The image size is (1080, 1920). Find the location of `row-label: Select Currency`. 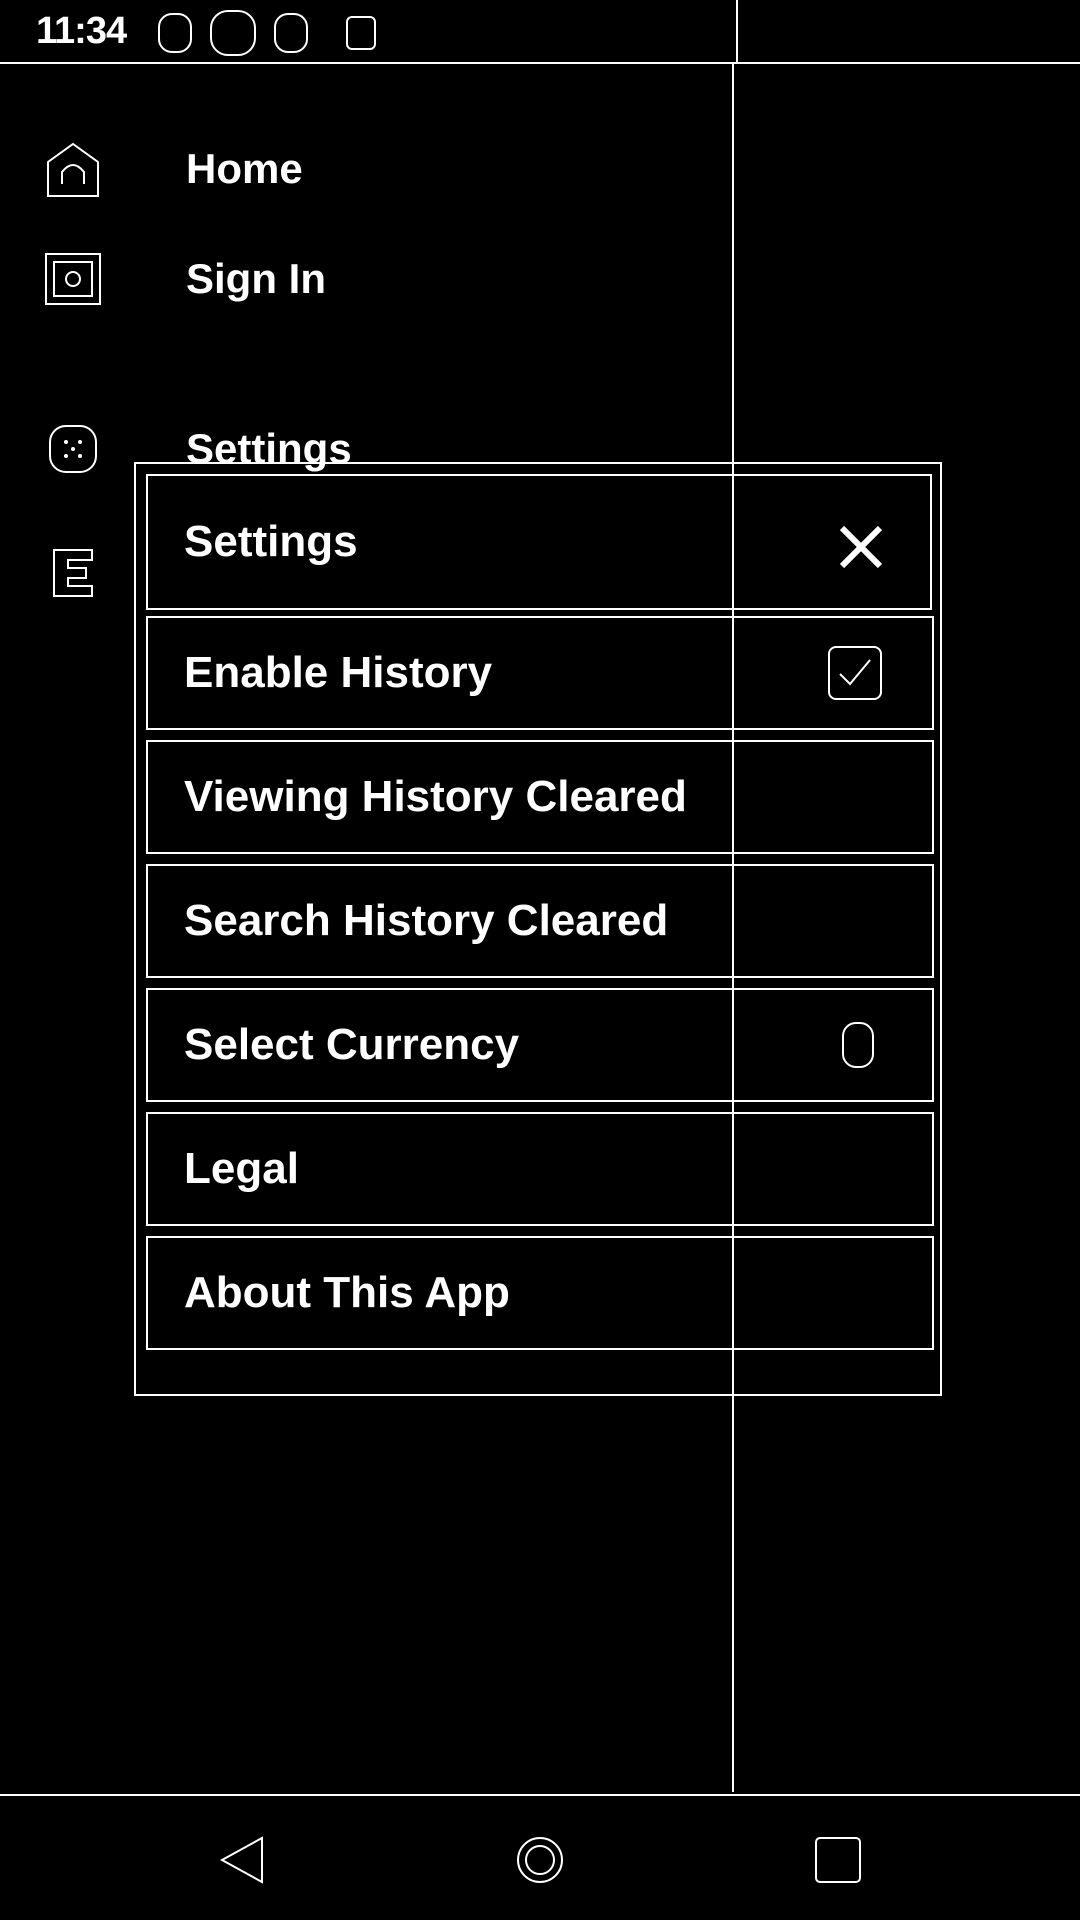

row-label: Select Currency is located at coordinates (352, 1044).